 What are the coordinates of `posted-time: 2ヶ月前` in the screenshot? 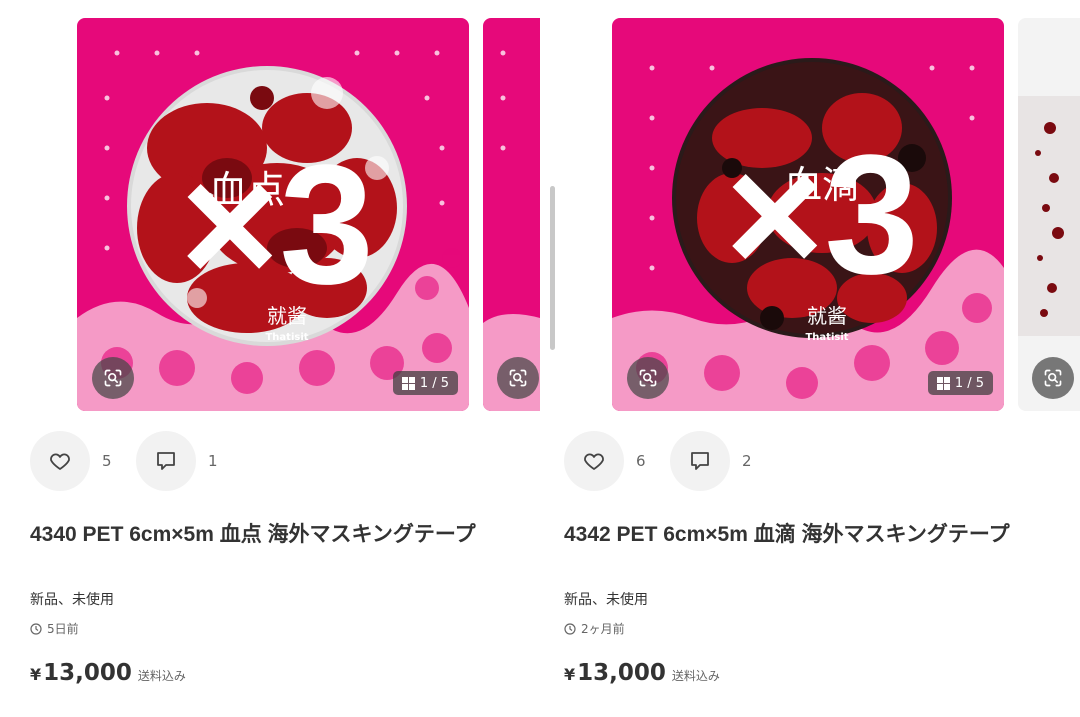 It's located at (594, 628).